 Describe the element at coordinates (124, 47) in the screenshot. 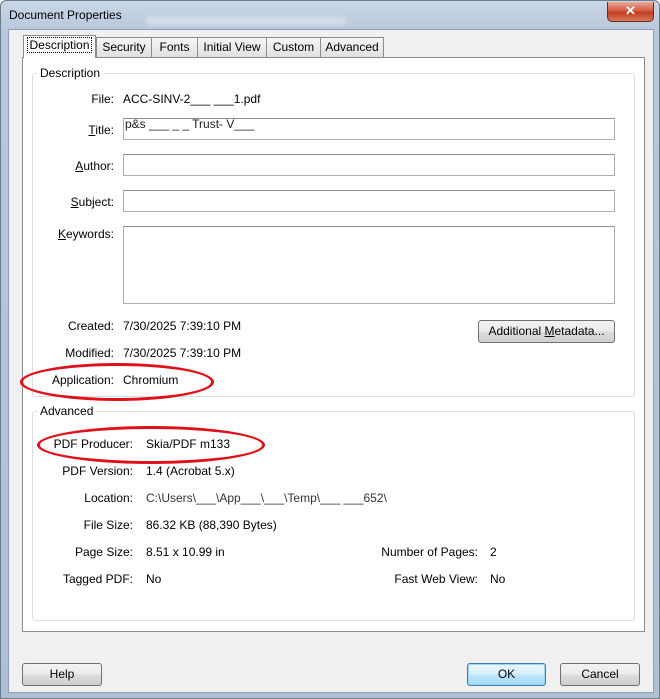

I see `tab-security: Security` at that location.